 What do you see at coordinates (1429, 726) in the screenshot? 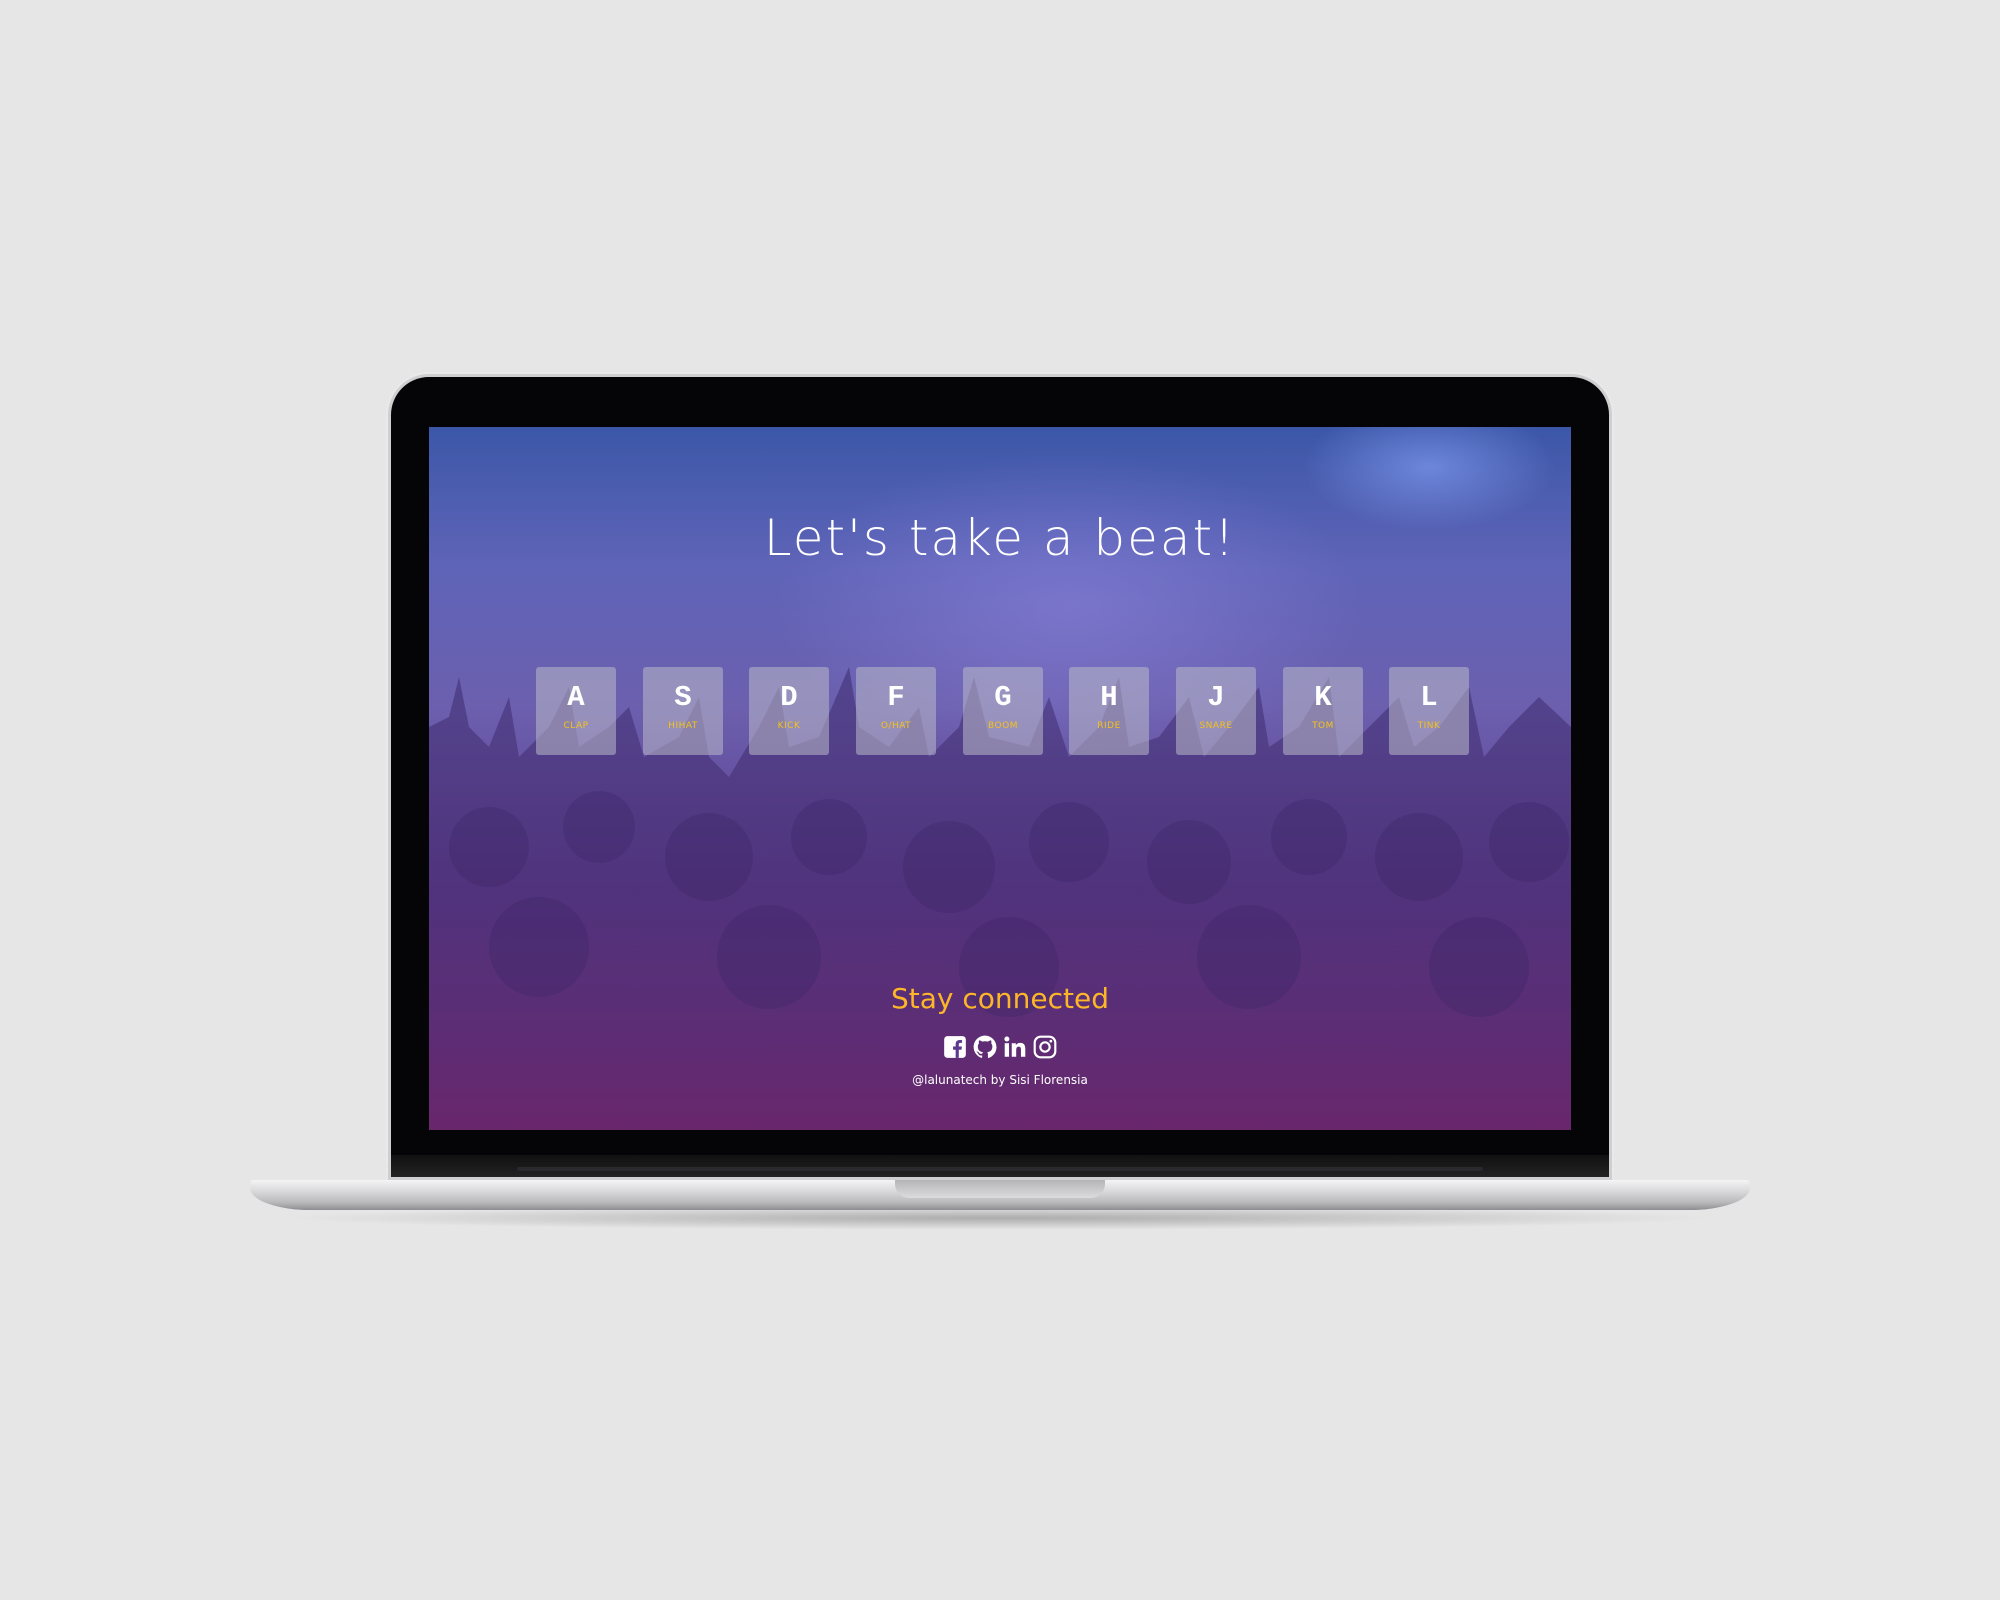
I see `key-sound-label: TINK` at bounding box center [1429, 726].